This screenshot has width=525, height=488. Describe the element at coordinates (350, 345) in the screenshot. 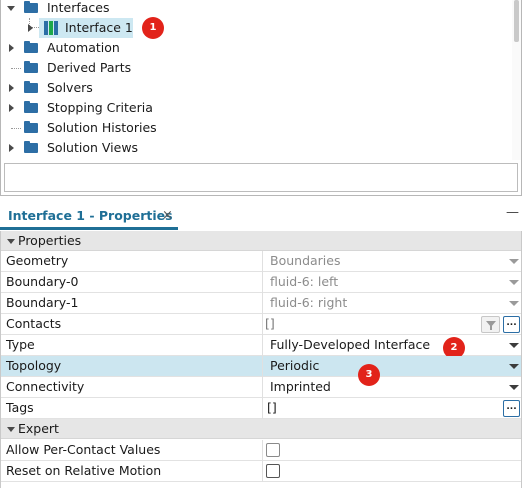

I see `type-select: Fully-Developed Interface` at that location.